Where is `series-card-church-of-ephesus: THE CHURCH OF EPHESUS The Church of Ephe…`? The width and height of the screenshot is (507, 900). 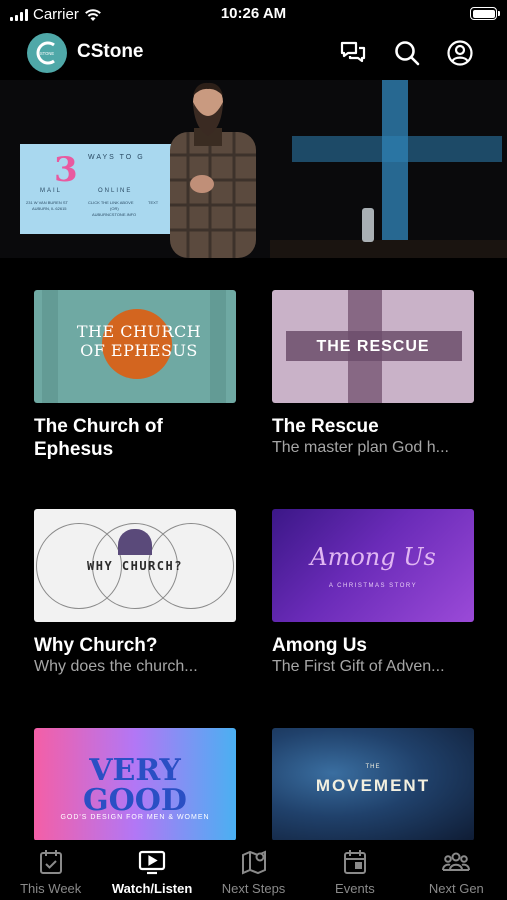 series-card-church-of-ephesus: THE CHURCH OF EPHESUS The Church of Ephe… is located at coordinates (136, 375).